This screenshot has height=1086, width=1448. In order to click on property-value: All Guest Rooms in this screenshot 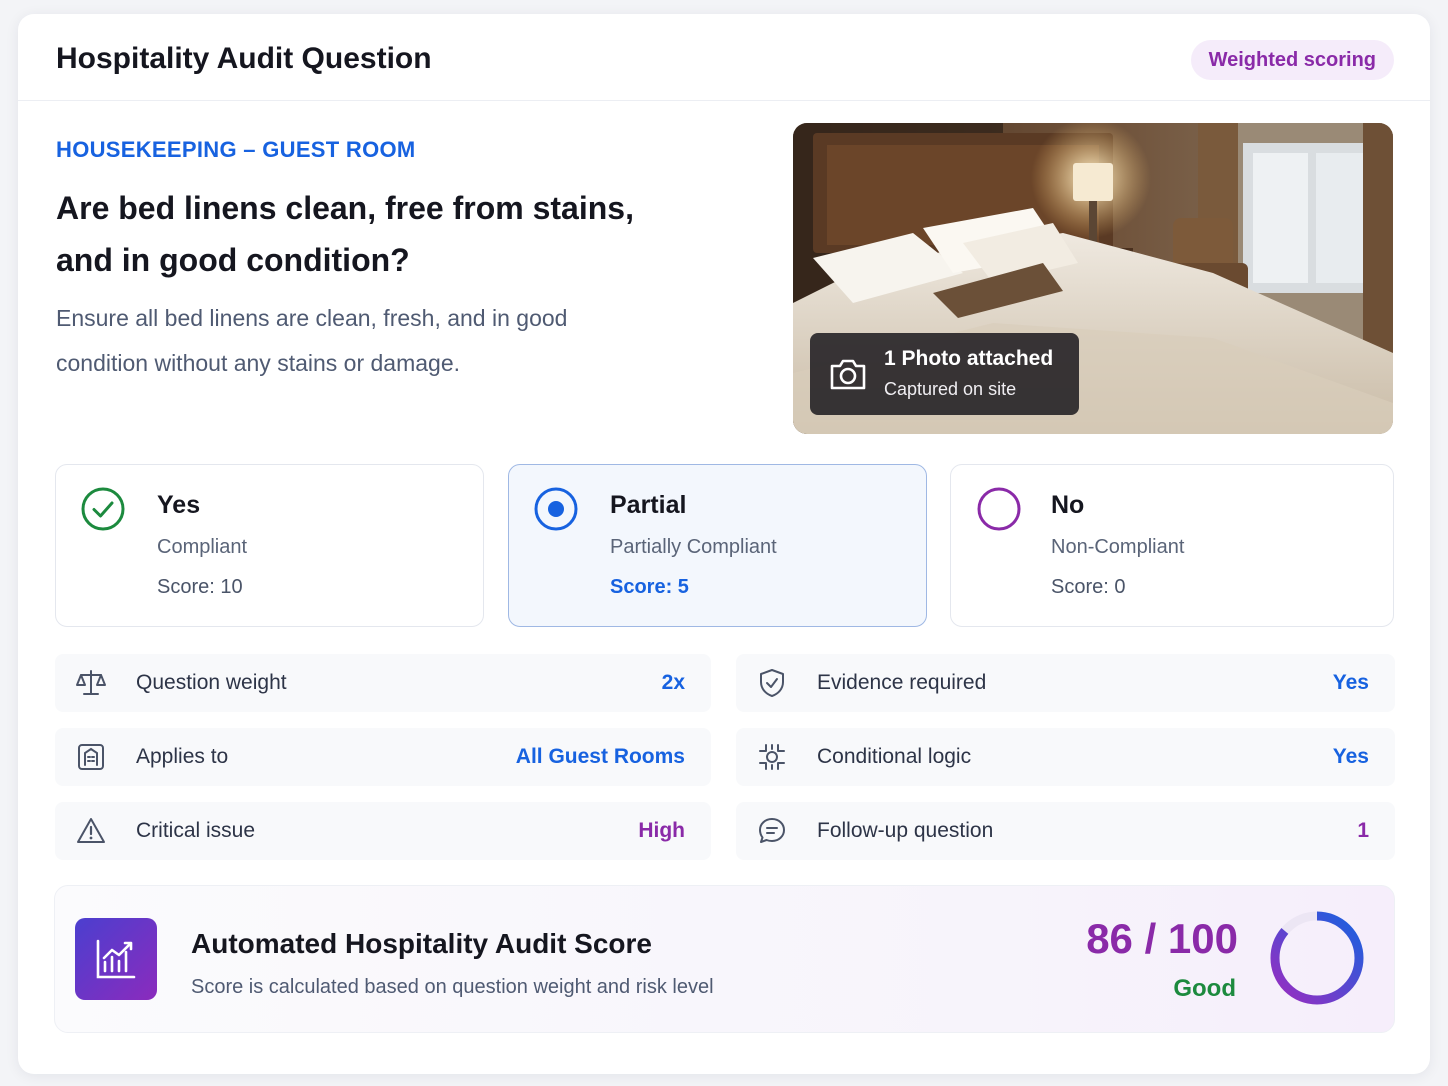, I will do `click(600, 756)`.